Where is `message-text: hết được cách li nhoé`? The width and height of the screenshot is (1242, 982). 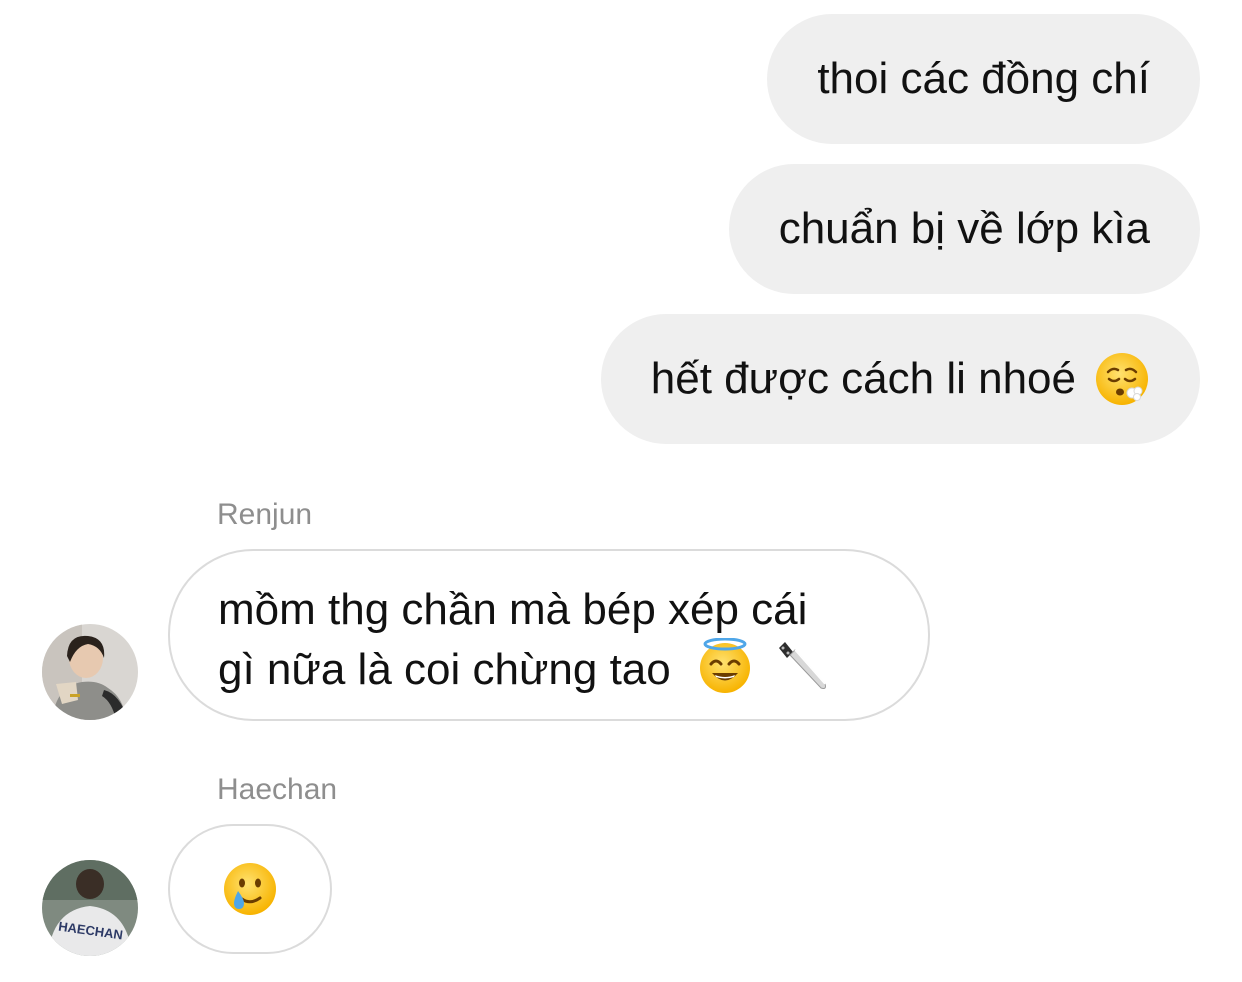 message-text: hết được cách li nhoé is located at coordinates (863, 378).